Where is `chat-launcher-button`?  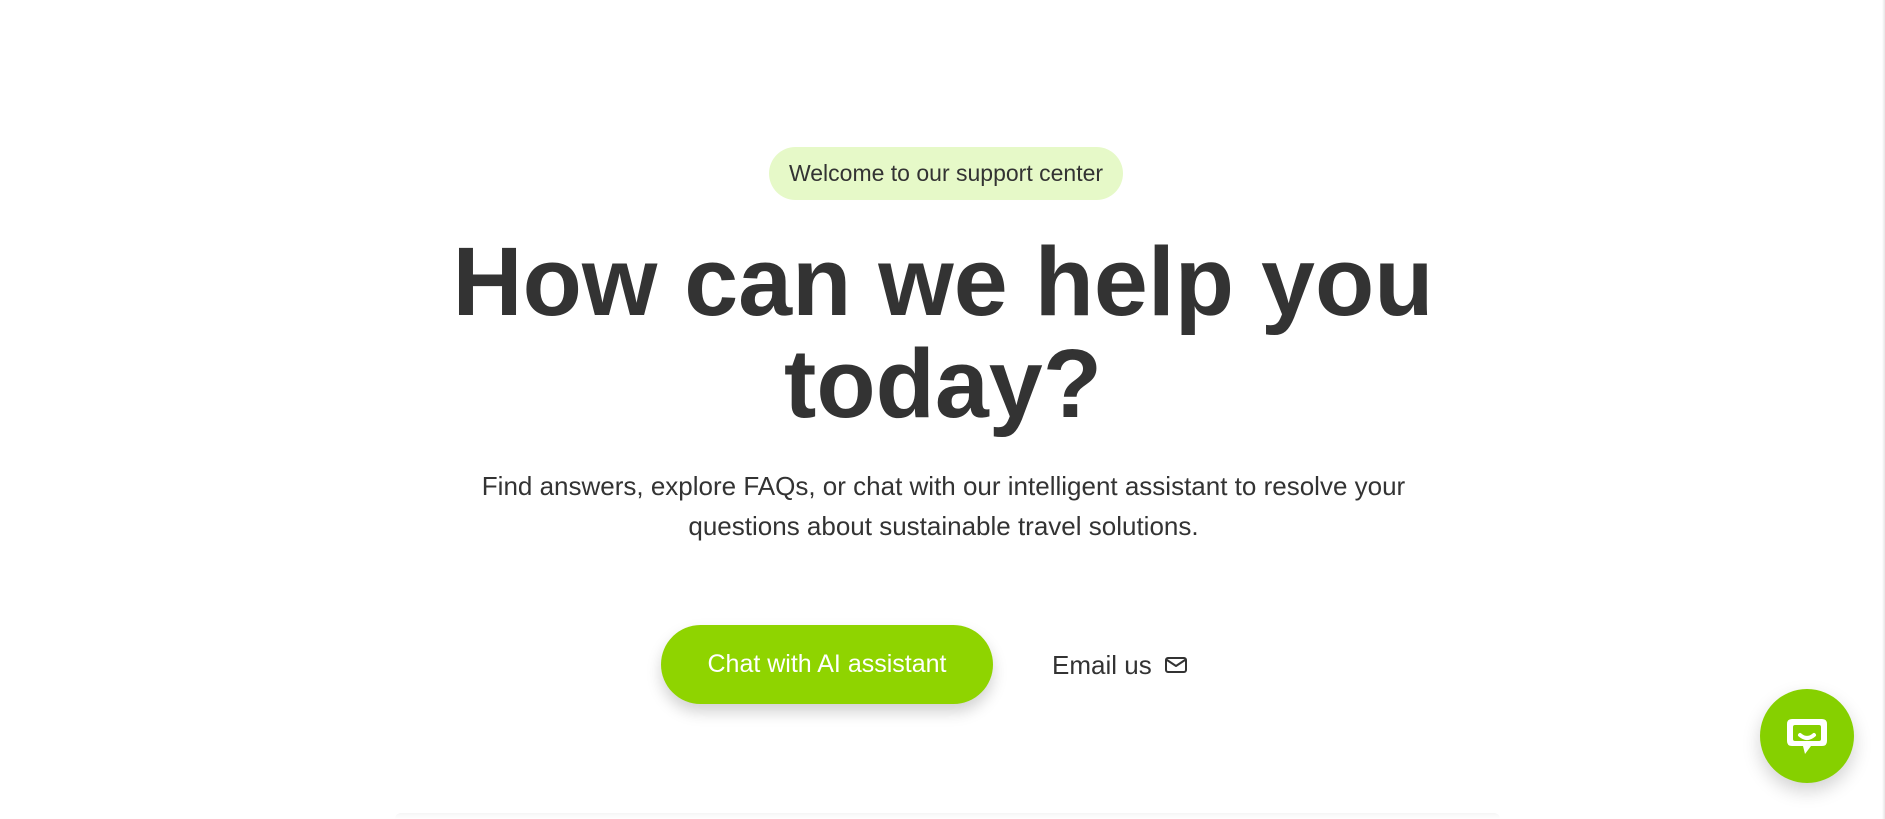 chat-launcher-button is located at coordinates (1807, 736).